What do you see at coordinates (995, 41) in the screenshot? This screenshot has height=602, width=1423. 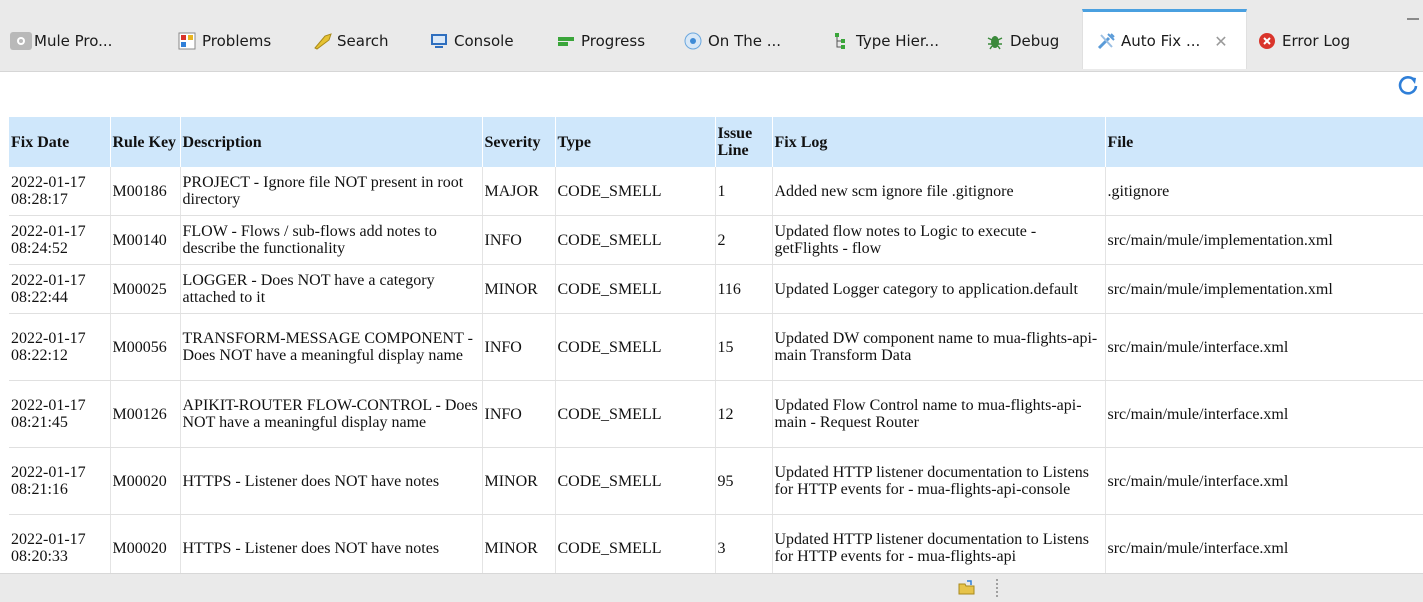 I see `debug-icon` at bounding box center [995, 41].